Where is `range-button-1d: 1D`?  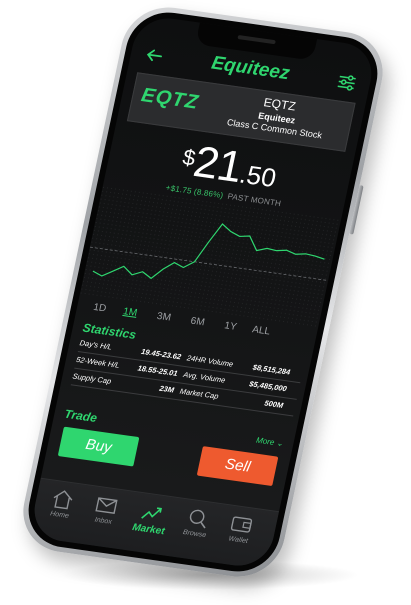
range-button-1d: 1D is located at coordinates (99, 308).